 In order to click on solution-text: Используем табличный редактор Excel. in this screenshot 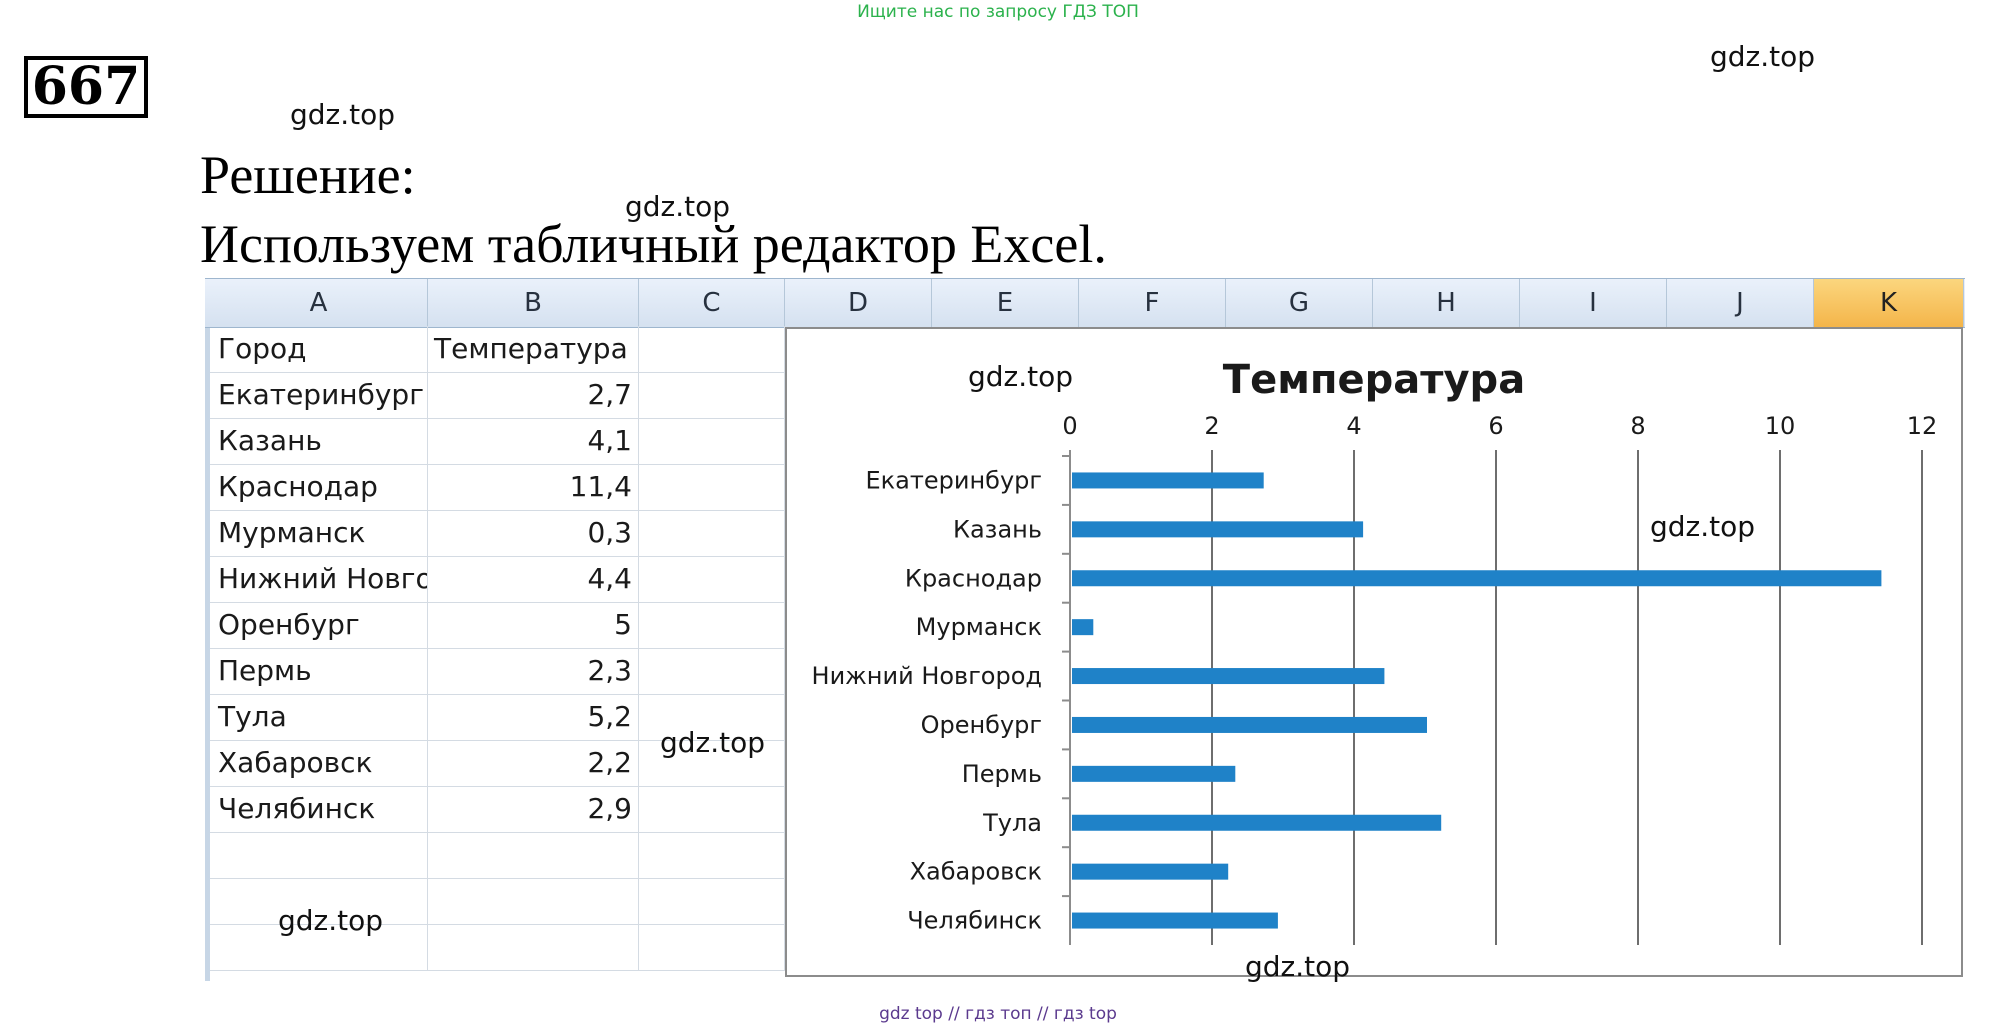, I will do `click(653, 244)`.